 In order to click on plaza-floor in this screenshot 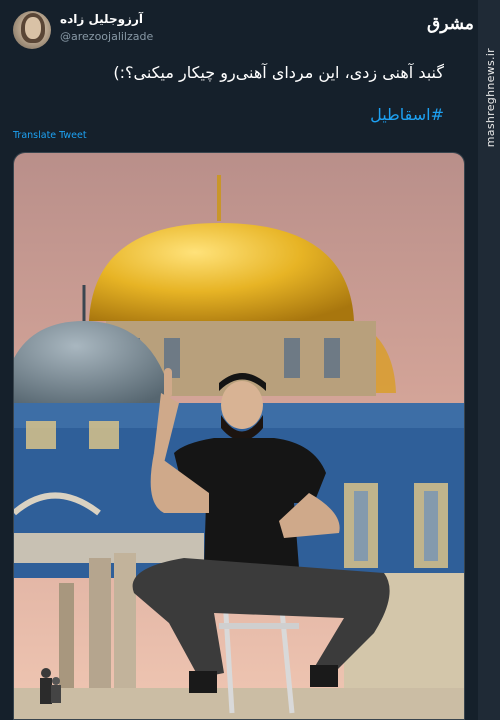, I will do `click(239, 703)`.